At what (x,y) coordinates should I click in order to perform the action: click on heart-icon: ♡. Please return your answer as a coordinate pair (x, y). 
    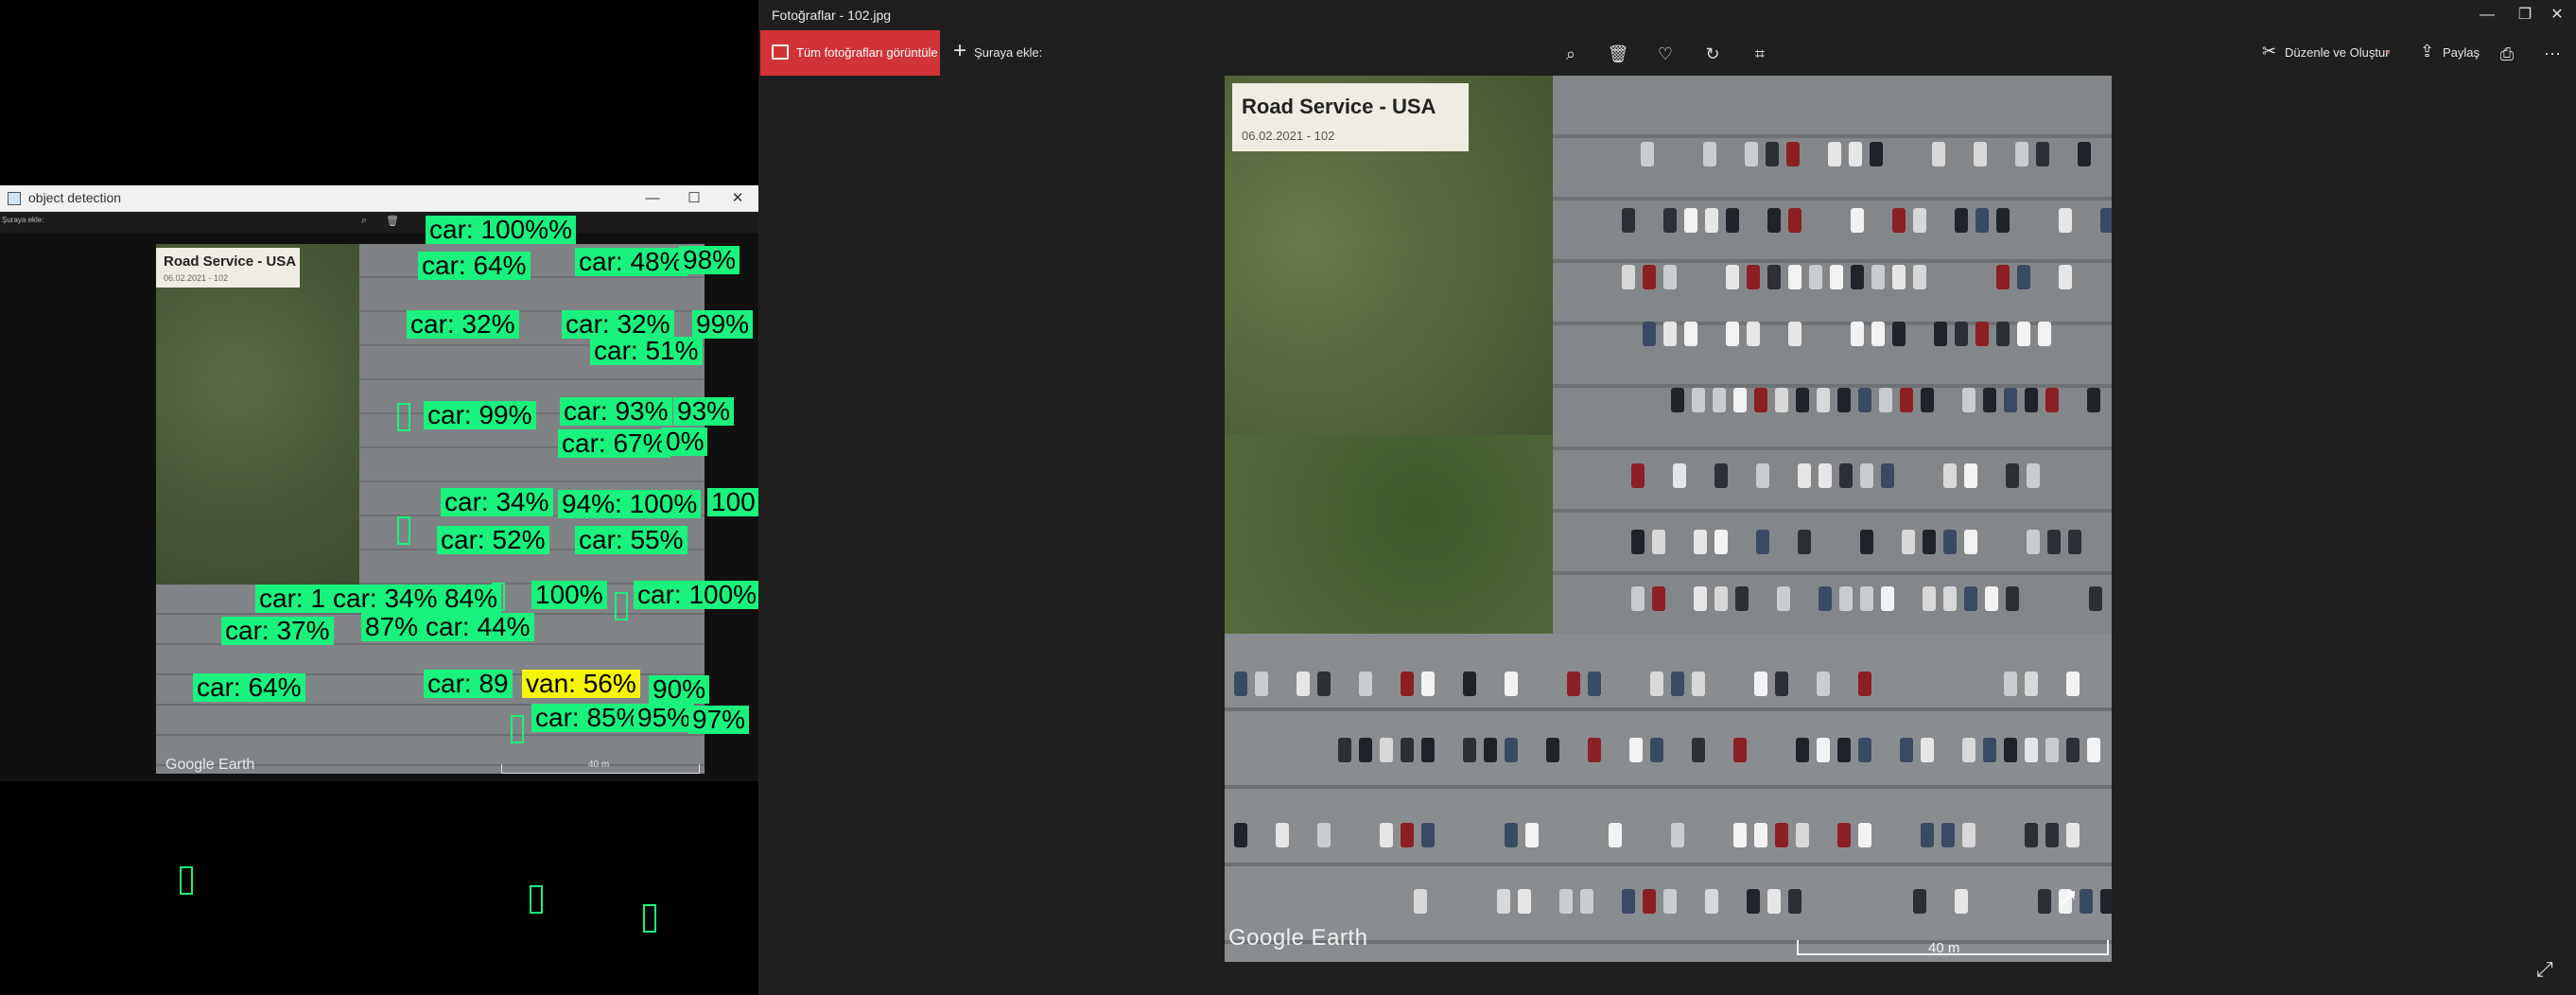
    Looking at the image, I should click on (1665, 54).